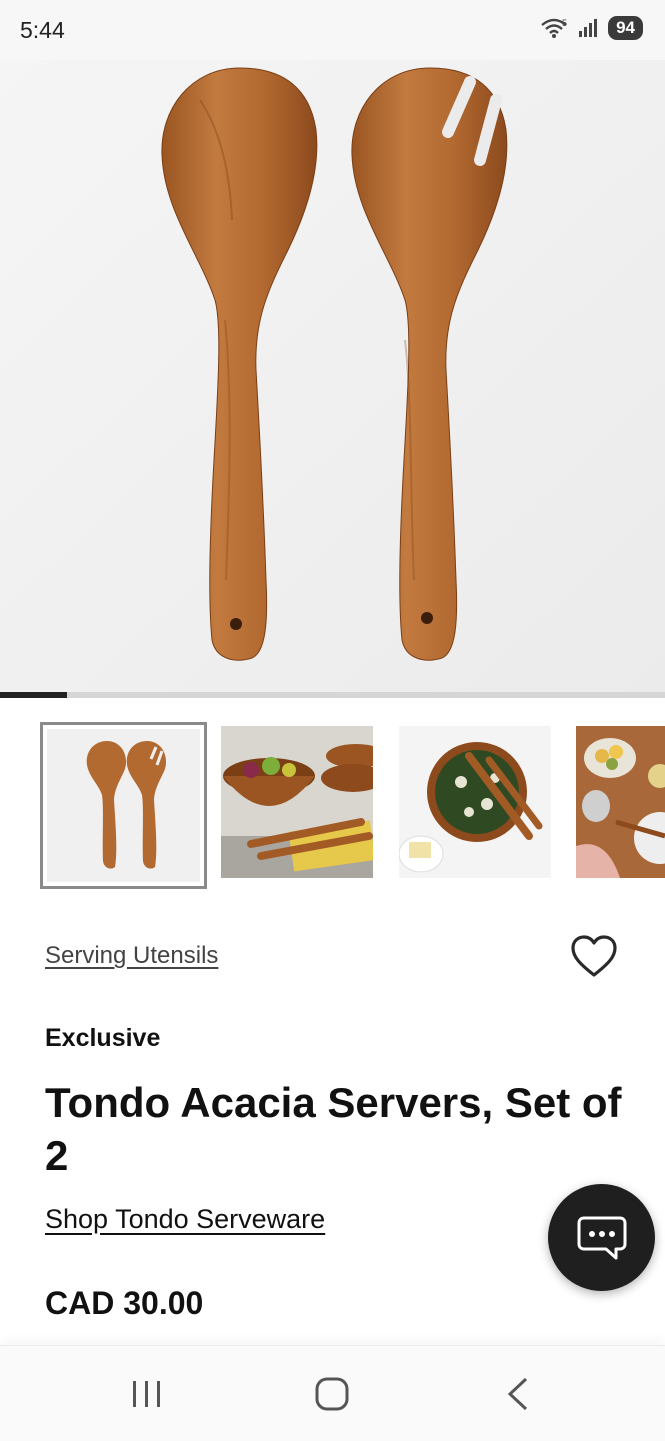  I want to click on thumbnail-table-setting, so click(620, 802).